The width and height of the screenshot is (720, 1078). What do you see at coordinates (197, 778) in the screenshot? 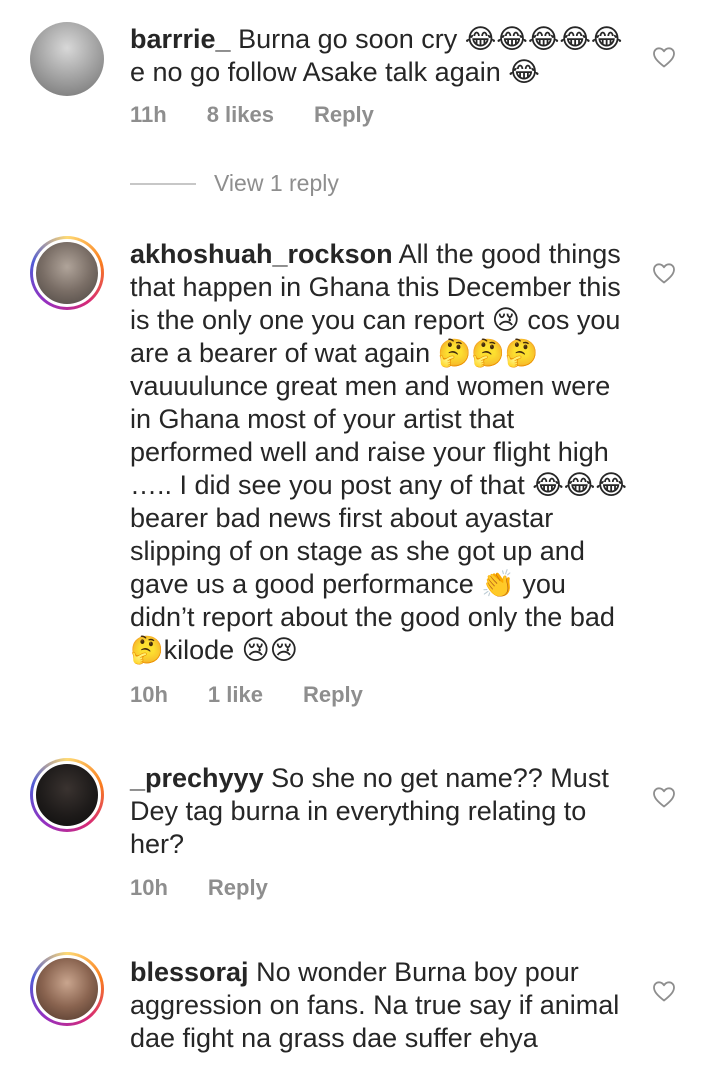
I see `comment-username: _prechyyy` at bounding box center [197, 778].